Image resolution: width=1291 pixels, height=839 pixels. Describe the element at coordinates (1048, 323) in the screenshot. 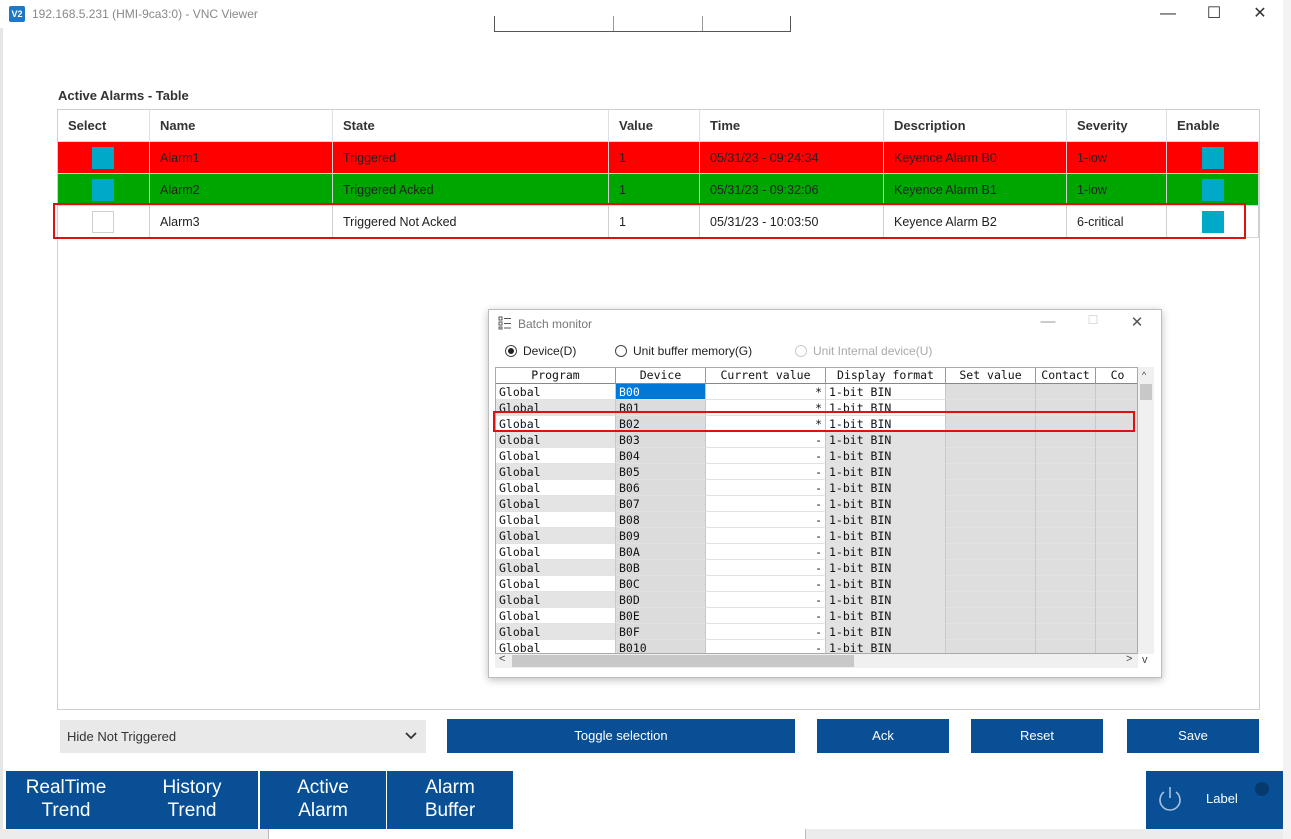

I see `batch-minimize-button: —` at that location.